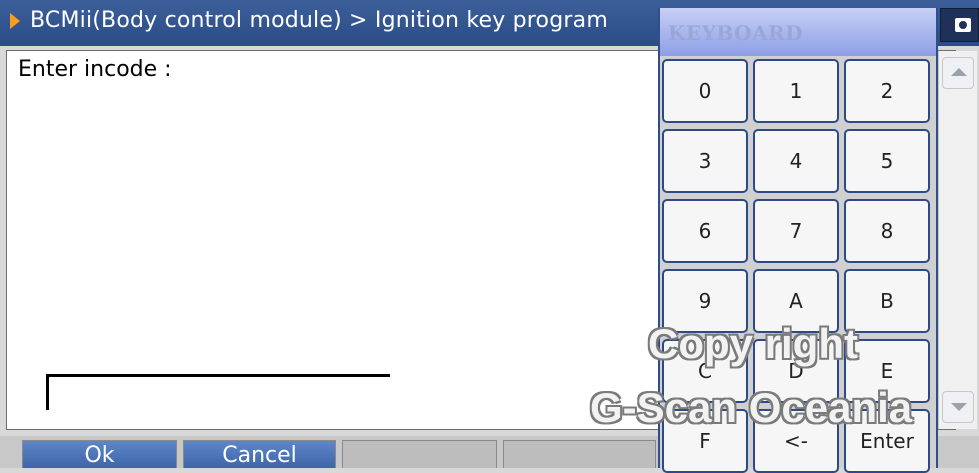 The width and height of the screenshot is (979, 473). I want to click on ok-button: Ok, so click(99, 454).